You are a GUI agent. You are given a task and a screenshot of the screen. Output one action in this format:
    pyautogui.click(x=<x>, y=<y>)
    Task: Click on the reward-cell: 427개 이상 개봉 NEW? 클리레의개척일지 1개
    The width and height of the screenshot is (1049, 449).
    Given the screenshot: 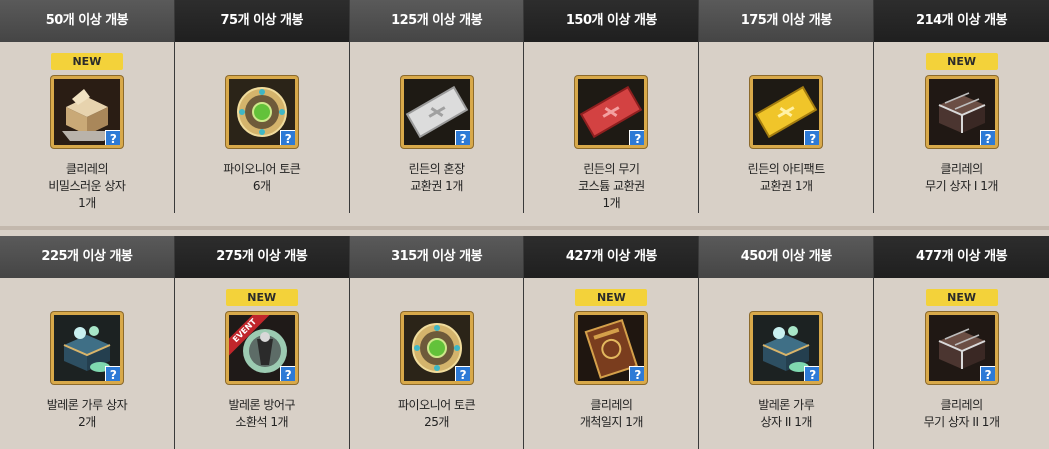 What is the action you would take?
    pyautogui.click(x=612, y=342)
    